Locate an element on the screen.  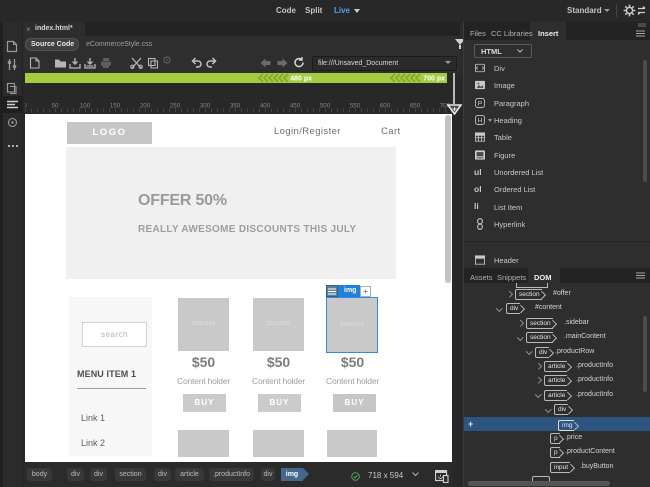
svg-text: 500 is located at coordinates (325, 106).